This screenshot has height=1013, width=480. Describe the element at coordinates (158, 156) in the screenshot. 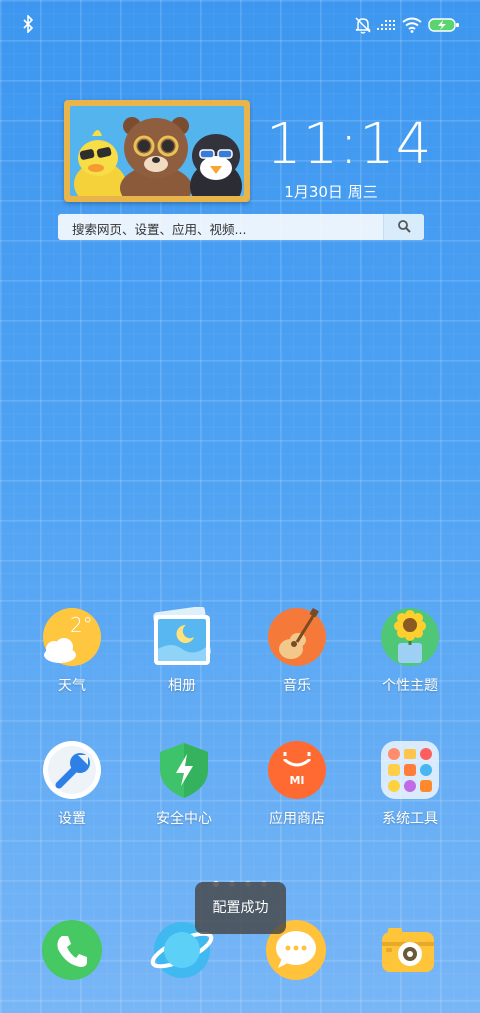

I see `cartoon-friends-photo-icon` at that location.